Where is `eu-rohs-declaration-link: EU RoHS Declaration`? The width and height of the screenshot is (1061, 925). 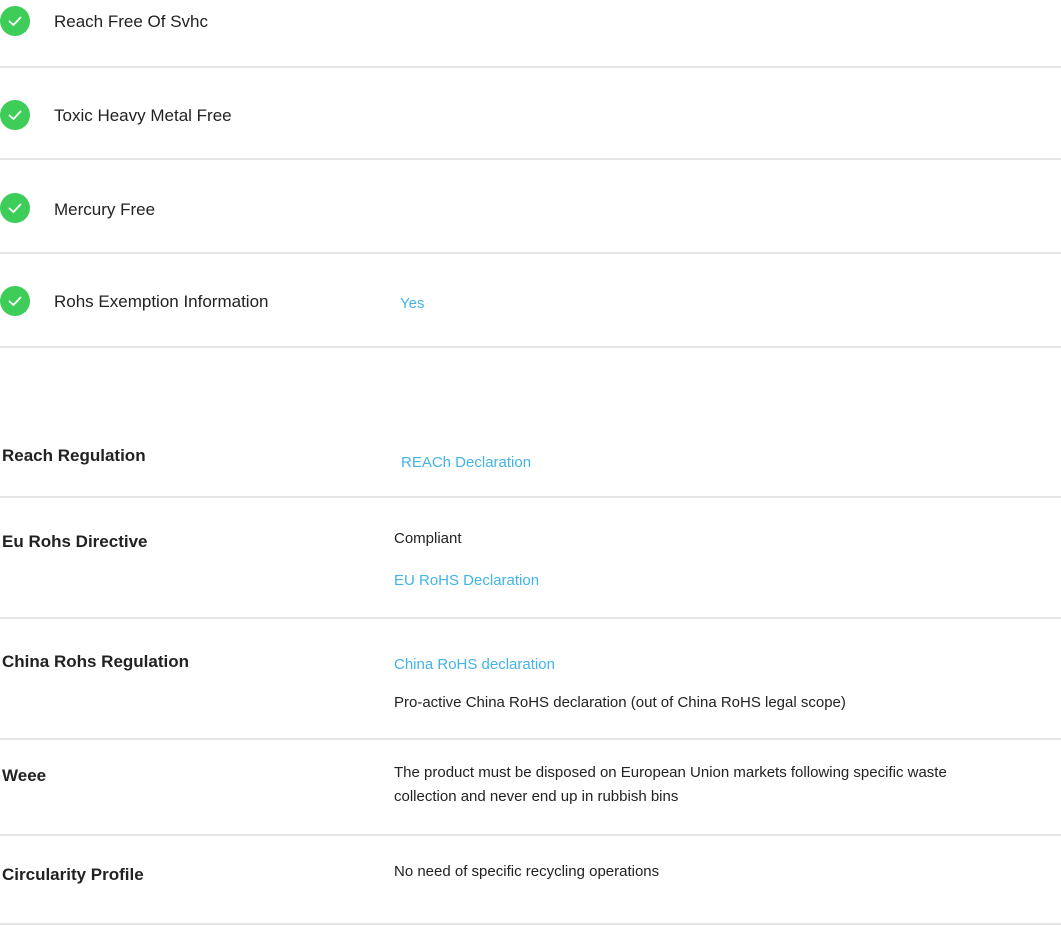 eu-rohs-declaration-link: EU RoHS Declaration is located at coordinates (466, 580).